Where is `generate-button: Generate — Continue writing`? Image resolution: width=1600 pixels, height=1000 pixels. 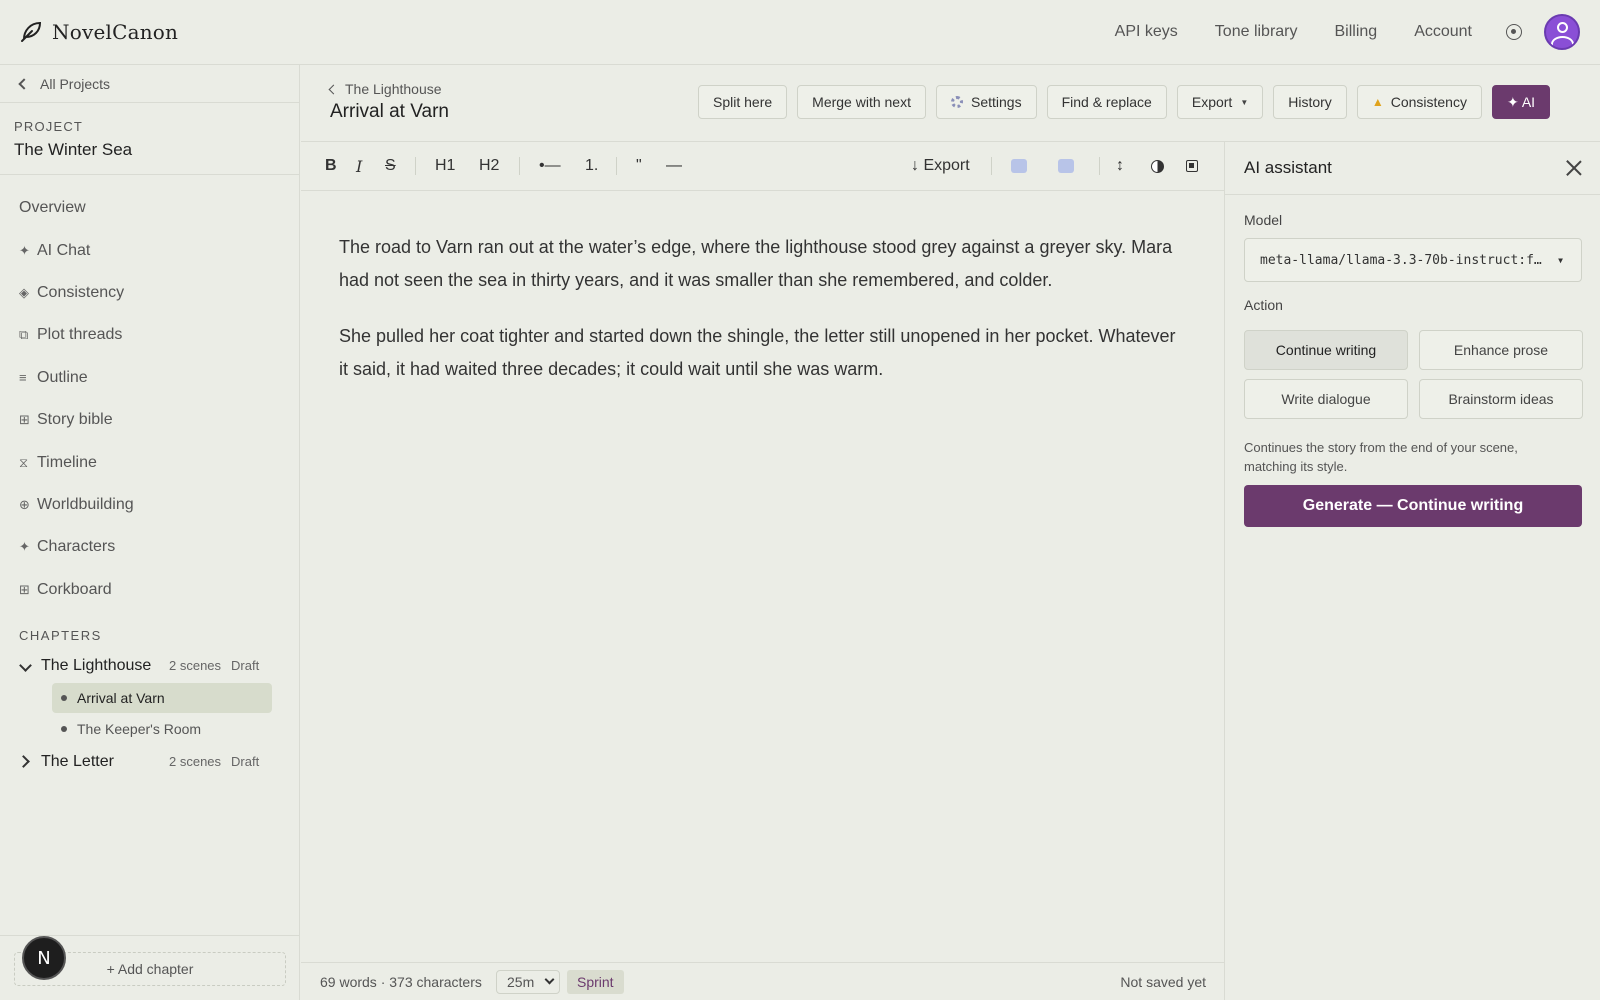 generate-button: Generate — Continue writing is located at coordinates (1413, 506).